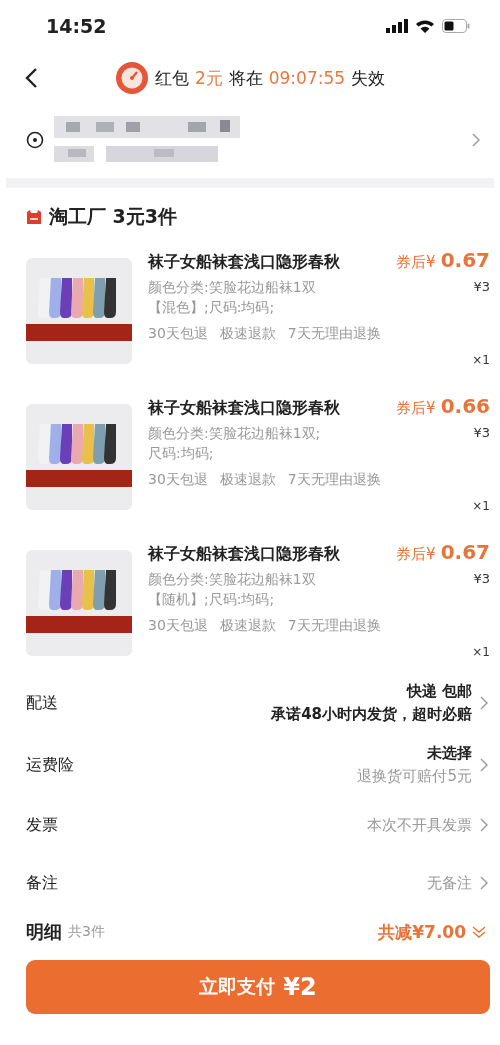 This screenshot has width=500, height=1045. What do you see at coordinates (234, 433) in the screenshot?
I see `product-spec: 颜色分类:笑脸花边船袜1双;` at bounding box center [234, 433].